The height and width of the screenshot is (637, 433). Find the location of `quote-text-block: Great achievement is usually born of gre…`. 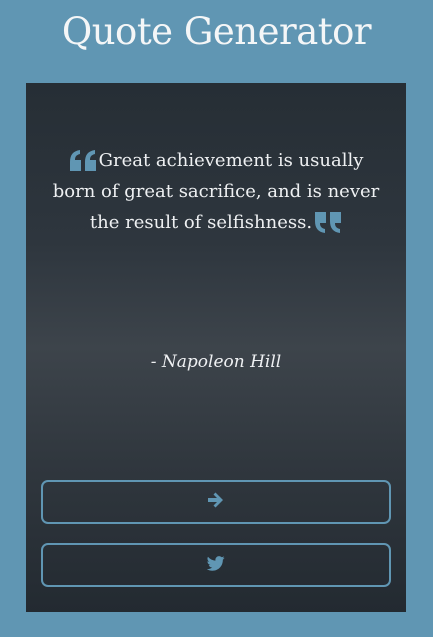

quote-text-block: Great achievement is usually born of gre… is located at coordinates (216, 191).